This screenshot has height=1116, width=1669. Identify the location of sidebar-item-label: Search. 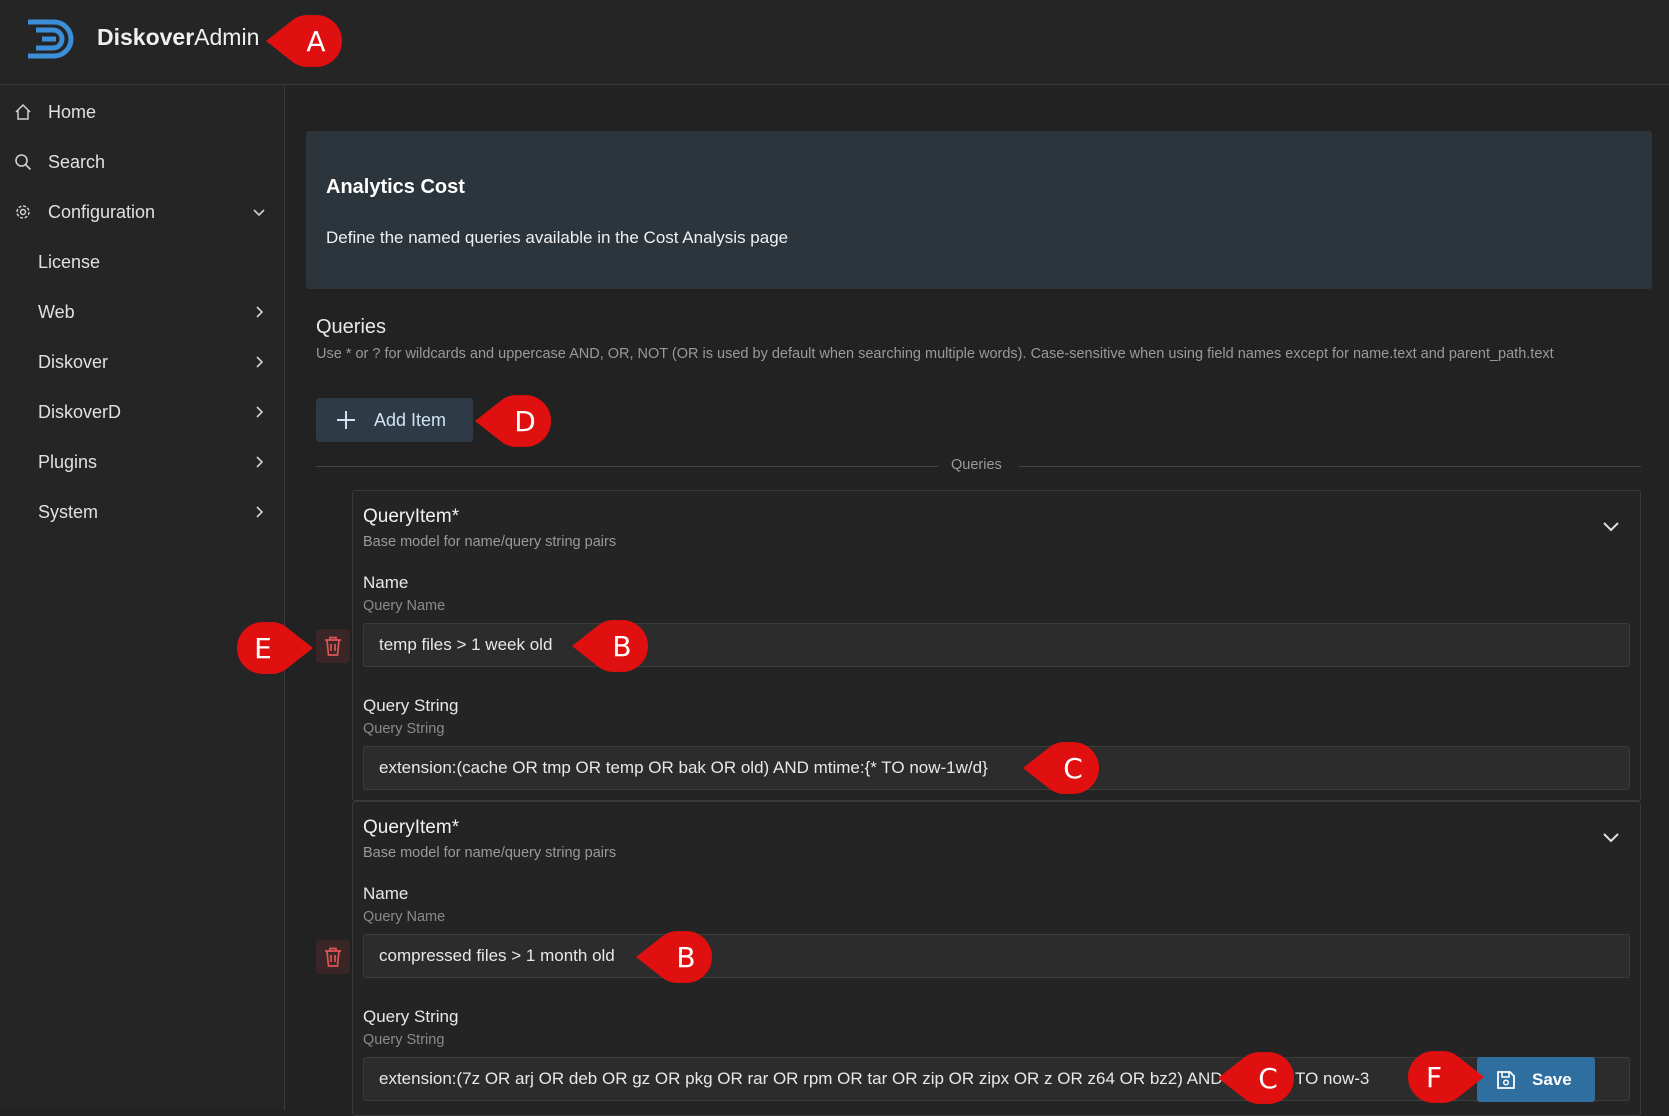
(77, 161).